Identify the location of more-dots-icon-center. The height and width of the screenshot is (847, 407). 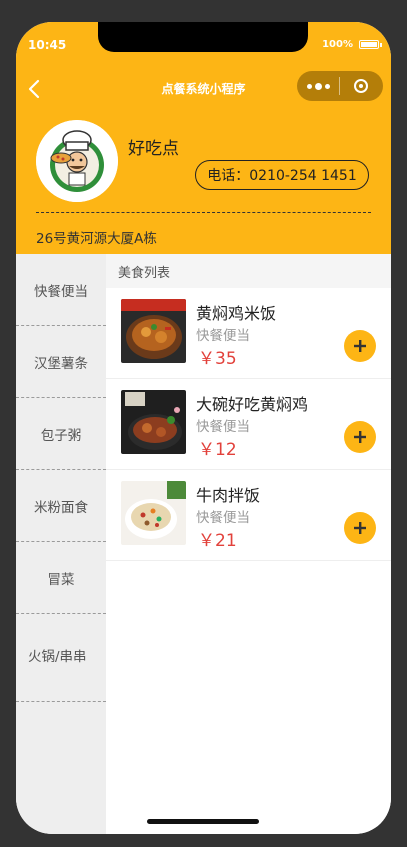
(318, 86).